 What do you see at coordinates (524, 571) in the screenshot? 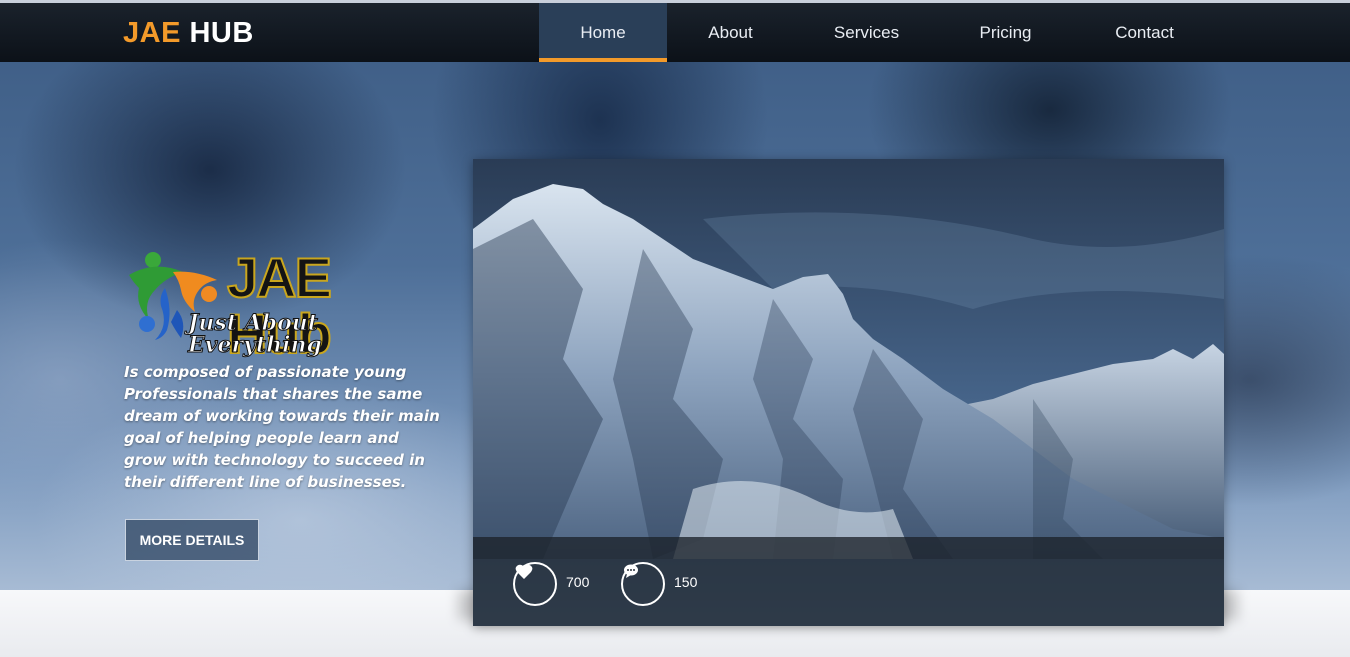
I see `heart-icon` at bounding box center [524, 571].